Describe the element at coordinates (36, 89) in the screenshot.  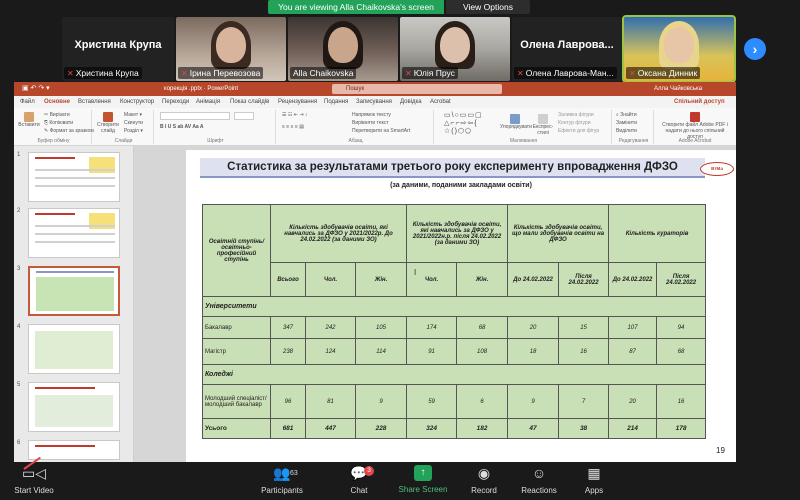
I see `quick-access-icons: ▣ ↶ ↷ ▾` at that location.